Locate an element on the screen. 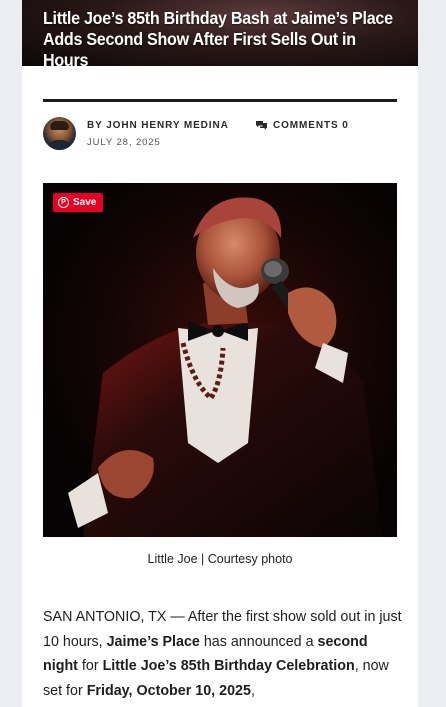 This screenshot has height=707, width=446. divider is located at coordinates (220, 100).